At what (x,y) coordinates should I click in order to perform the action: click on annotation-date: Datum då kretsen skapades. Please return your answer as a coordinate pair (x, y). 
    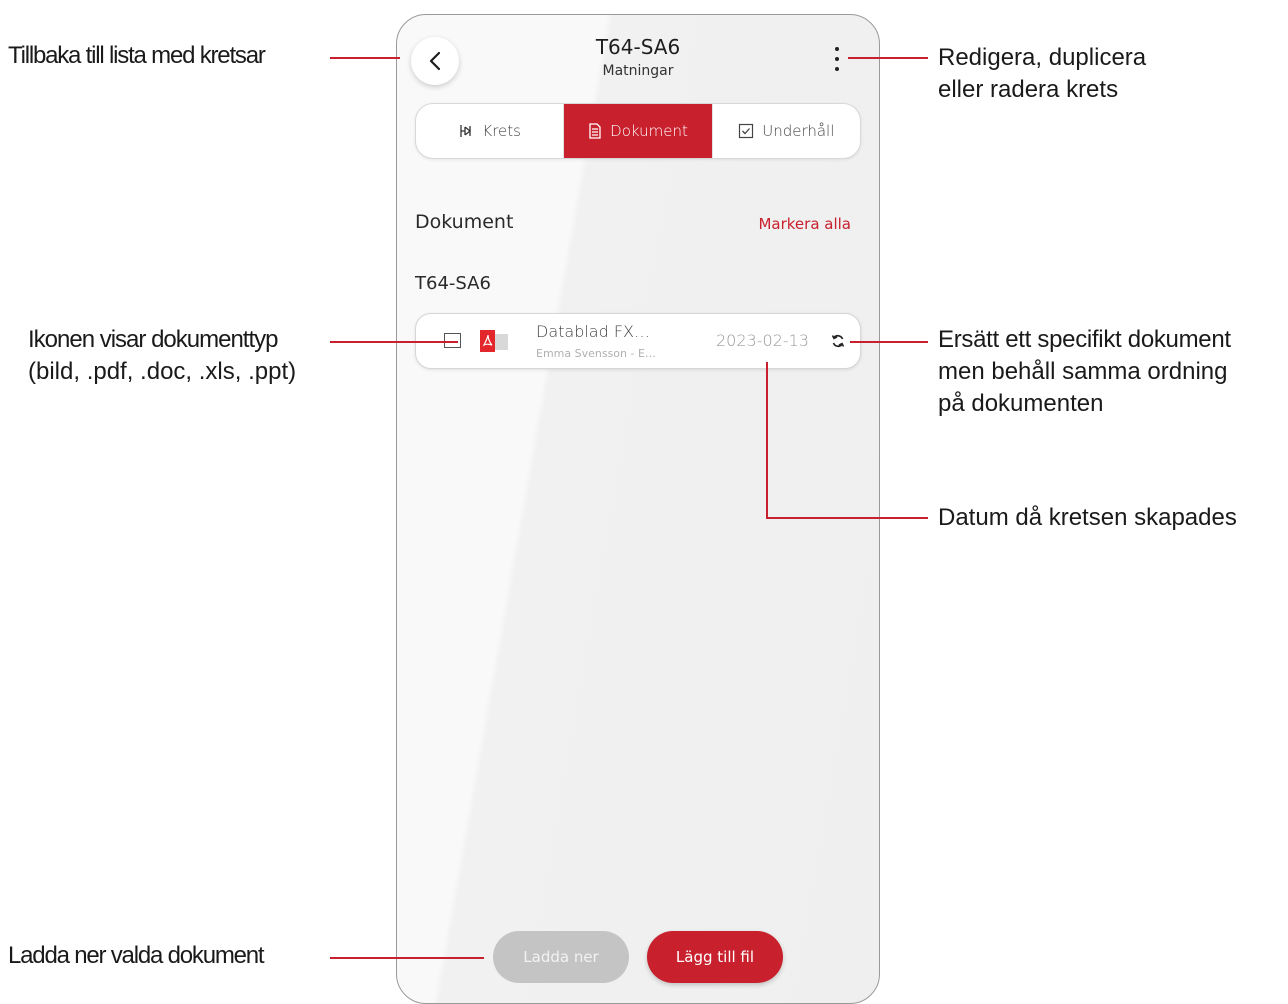
    Looking at the image, I should click on (1087, 517).